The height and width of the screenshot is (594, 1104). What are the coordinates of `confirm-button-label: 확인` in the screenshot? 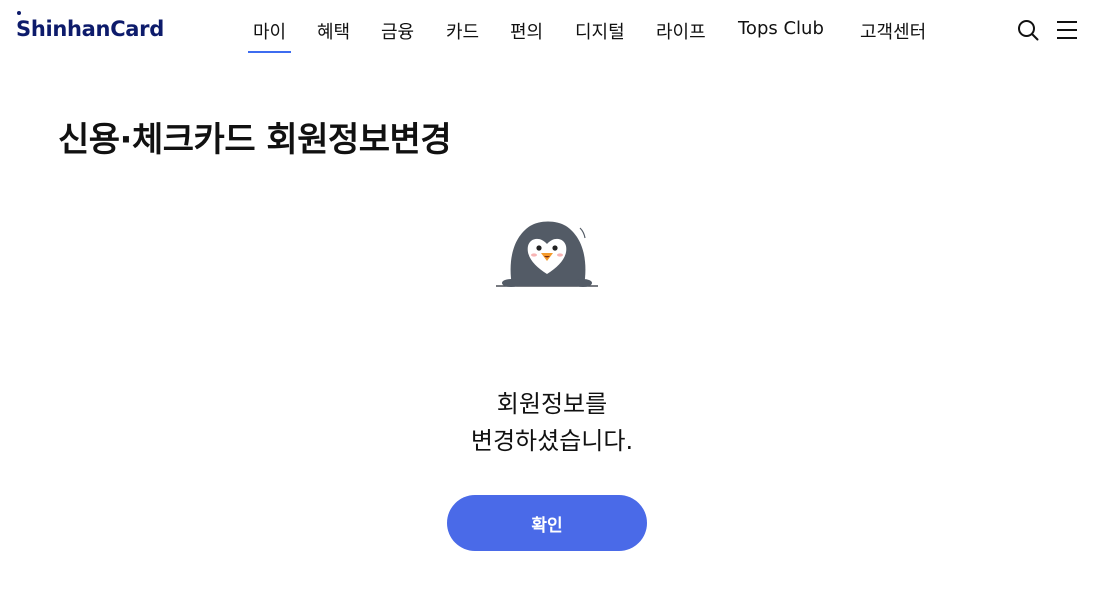 It's located at (547, 525).